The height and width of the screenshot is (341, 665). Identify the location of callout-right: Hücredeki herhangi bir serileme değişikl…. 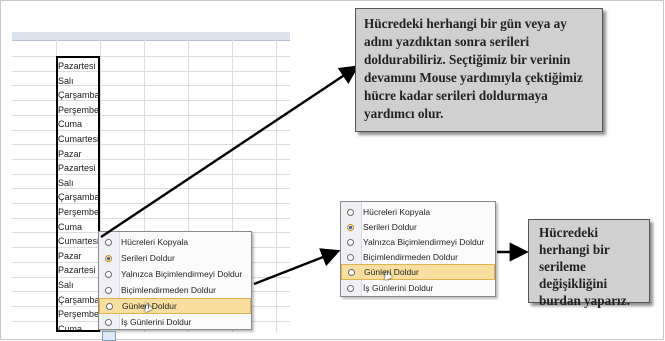
(589, 263).